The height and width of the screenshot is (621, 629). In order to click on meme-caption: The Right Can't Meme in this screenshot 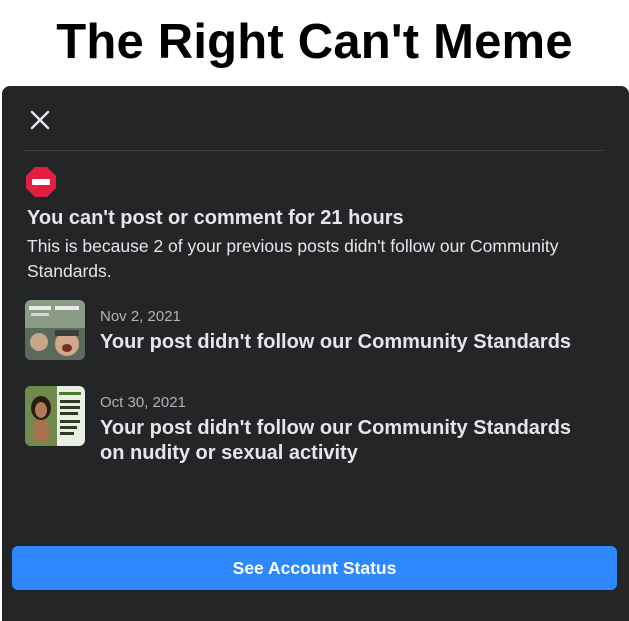, I will do `click(314, 42)`.